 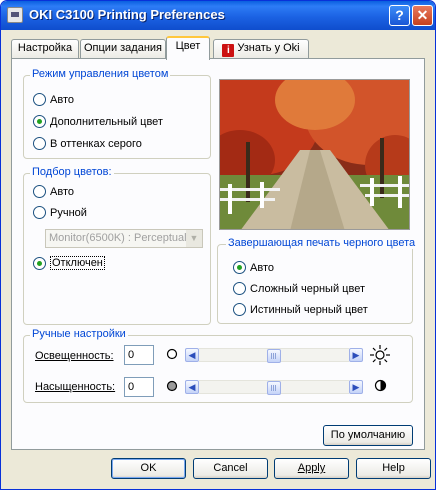 What do you see at coordinates (68, 212) in the screenshot?
I see `radio-label: Ручной` at bounding box center [68, 212].